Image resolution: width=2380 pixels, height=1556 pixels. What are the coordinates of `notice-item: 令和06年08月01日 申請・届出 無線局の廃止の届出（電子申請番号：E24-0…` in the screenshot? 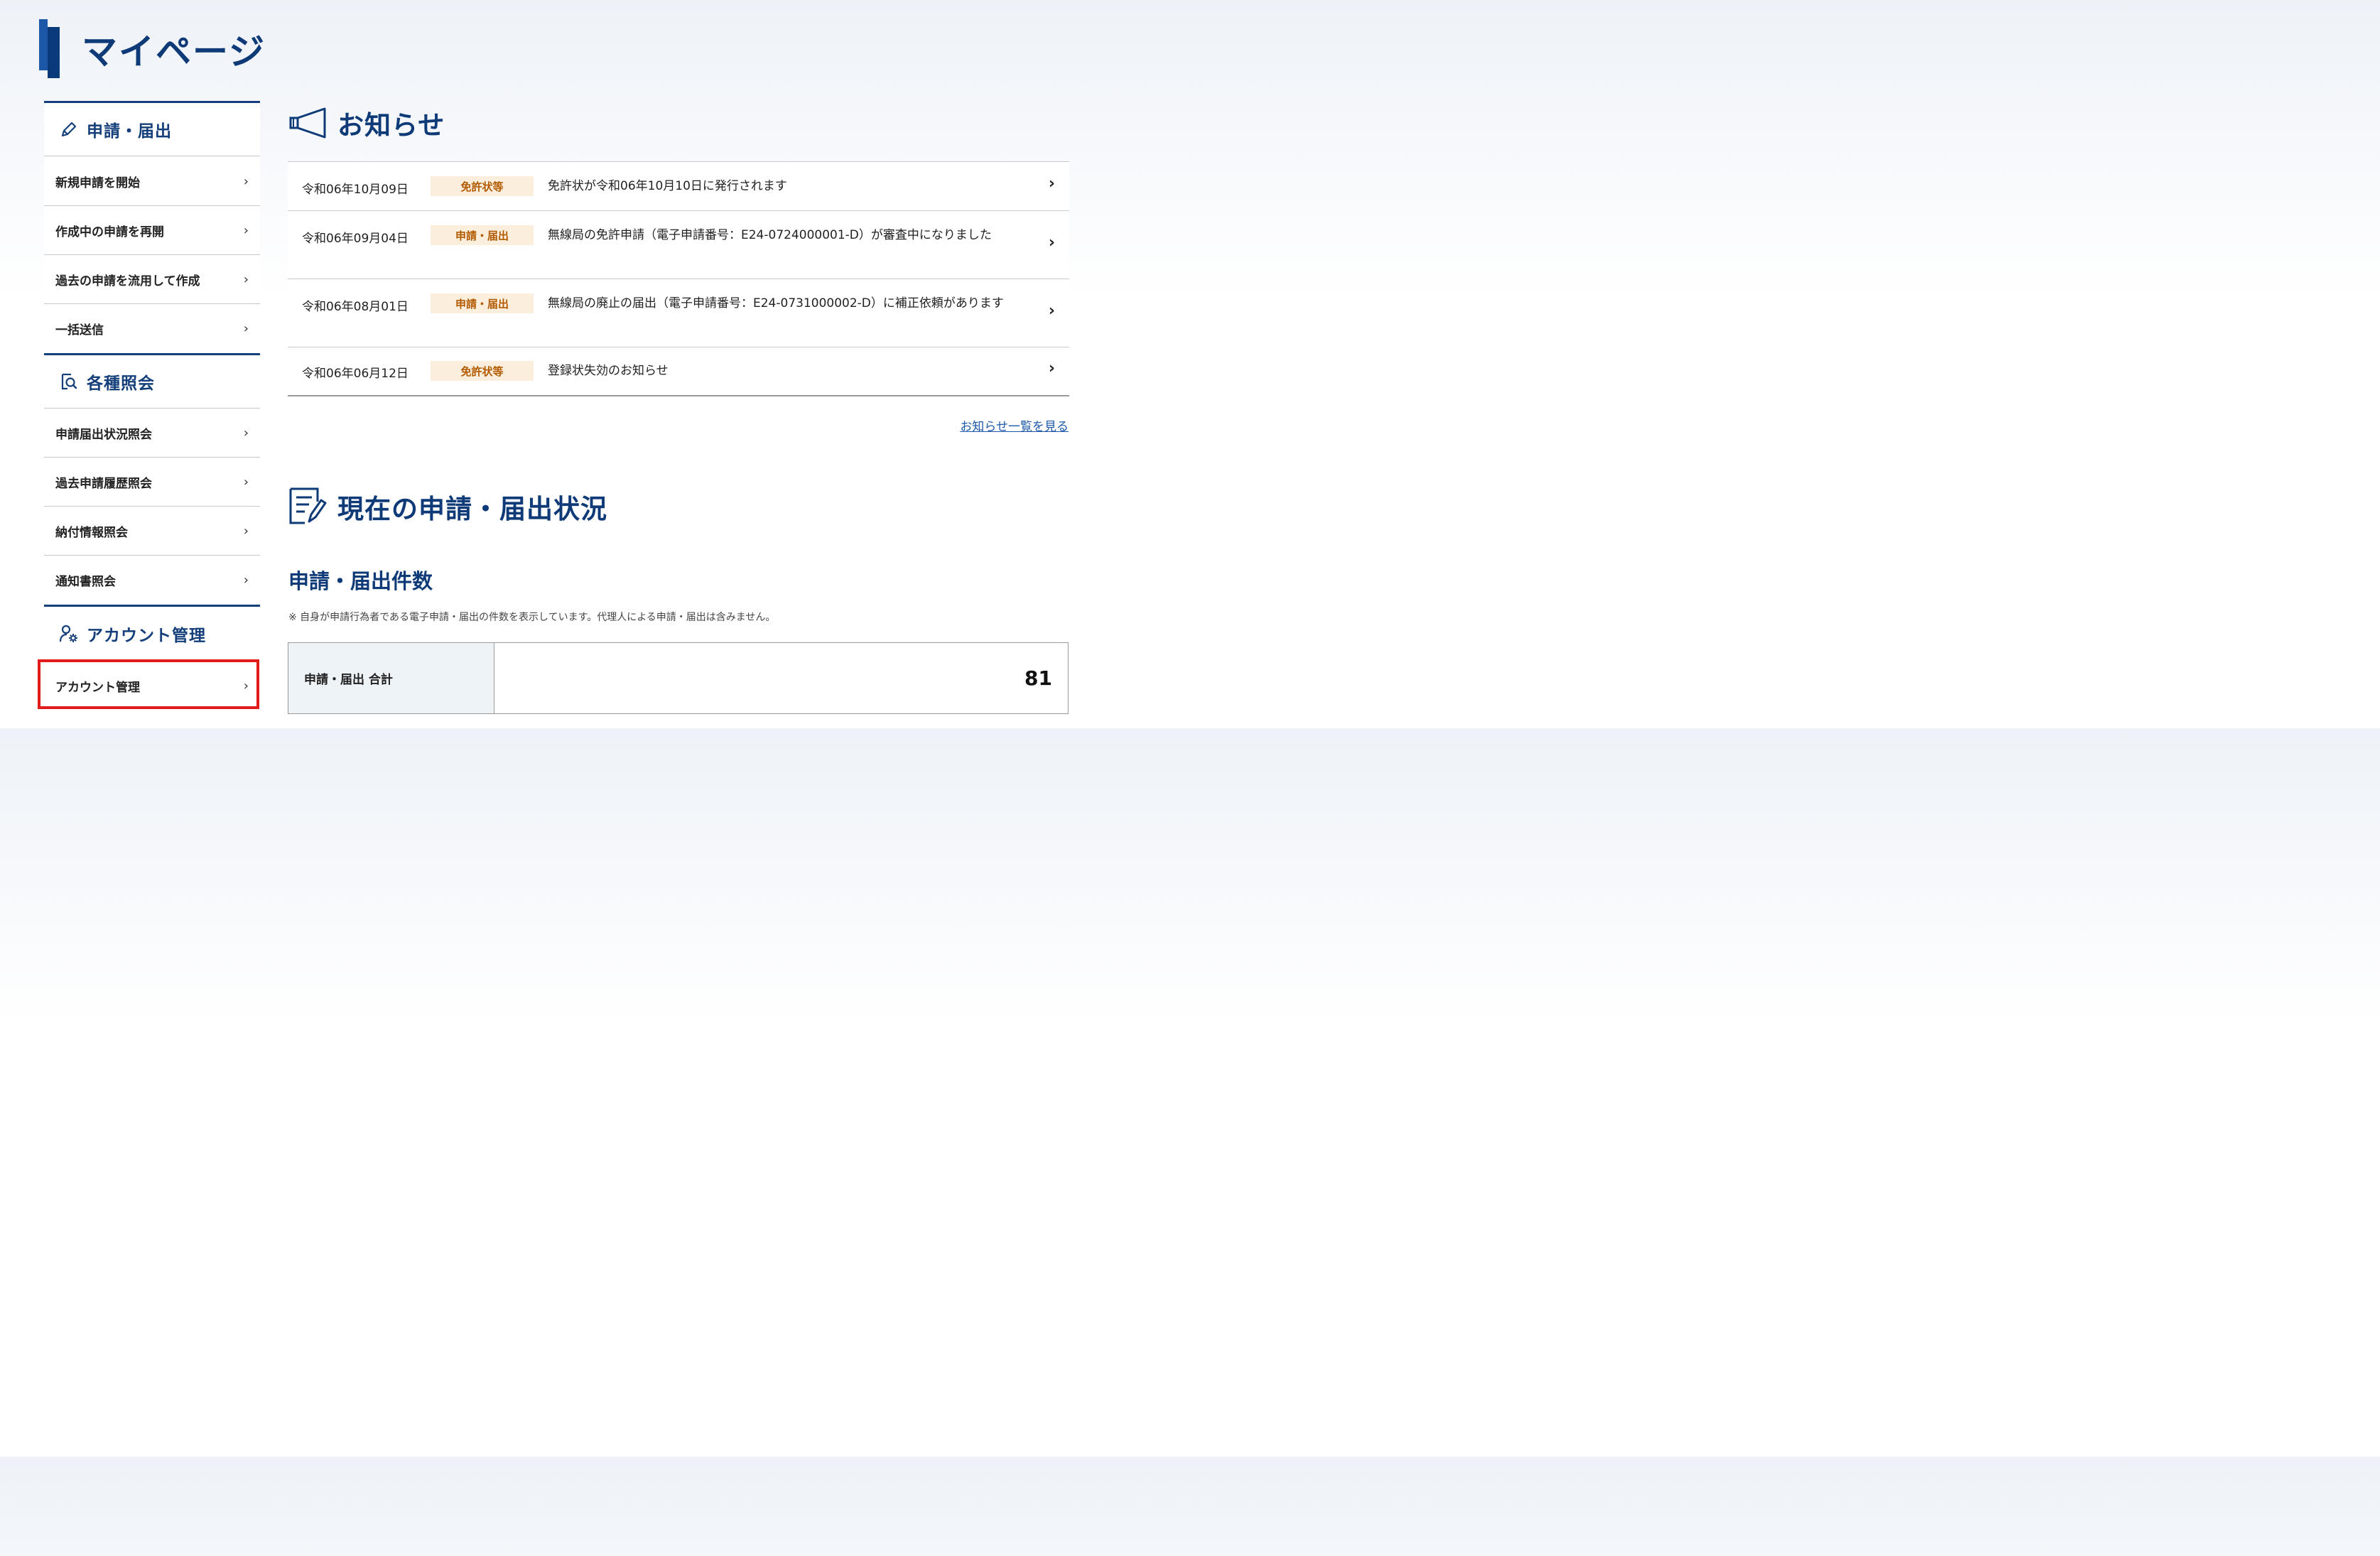 It's located at (678, 313).